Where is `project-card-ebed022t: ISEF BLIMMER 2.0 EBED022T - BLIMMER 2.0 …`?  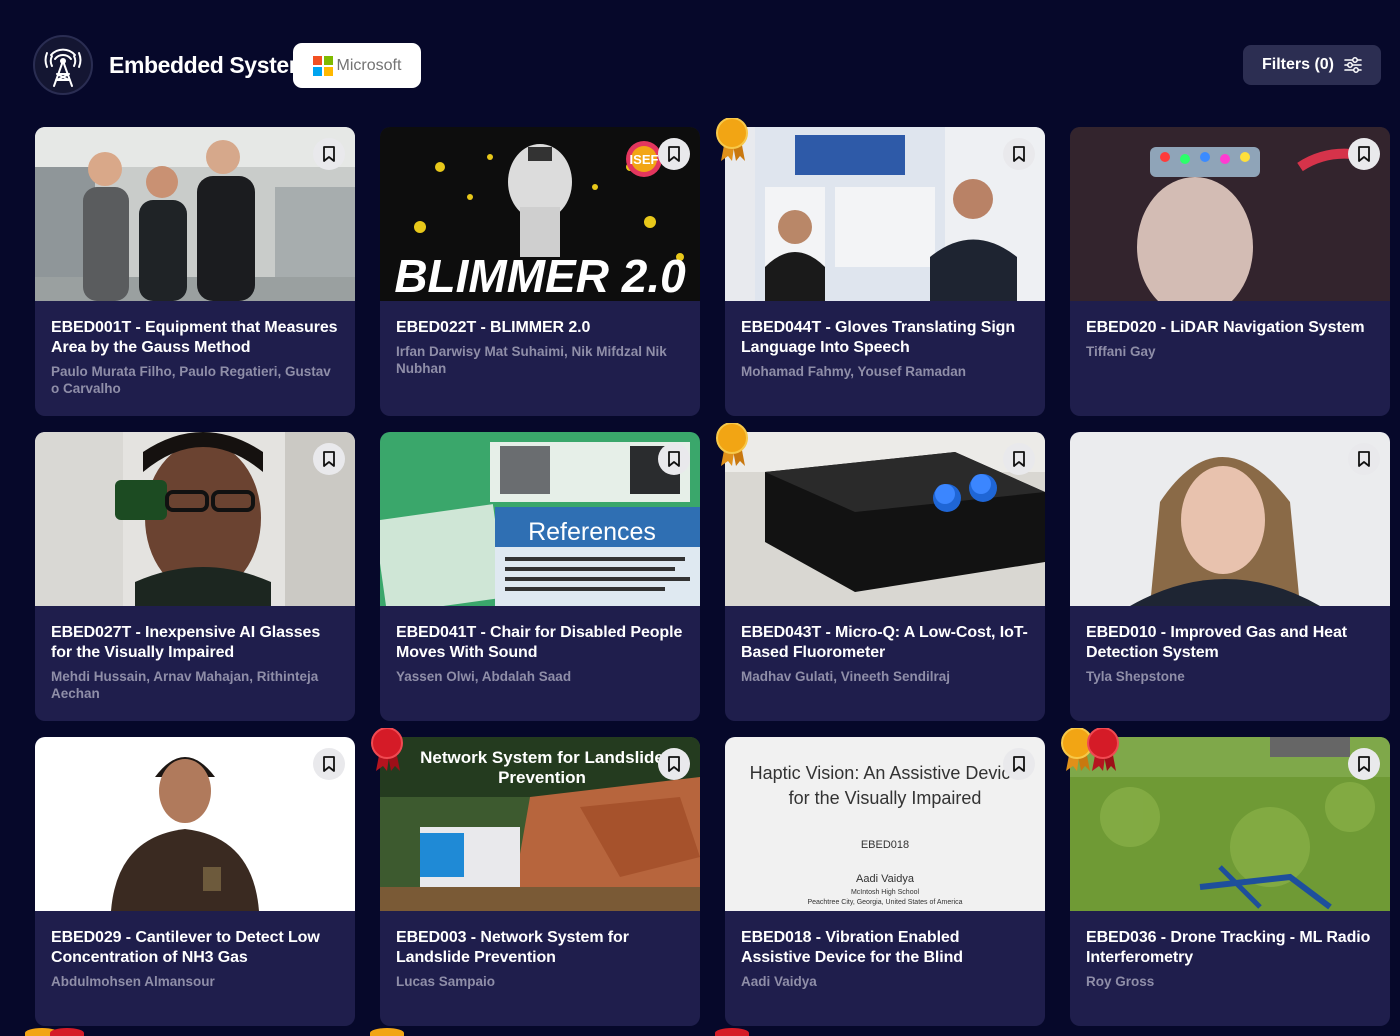
project-card-ebed022t: ISEF BLIMMER 2.0 EBED022T - BLIMMER 2.0 … is located at coordinates (540, 271).